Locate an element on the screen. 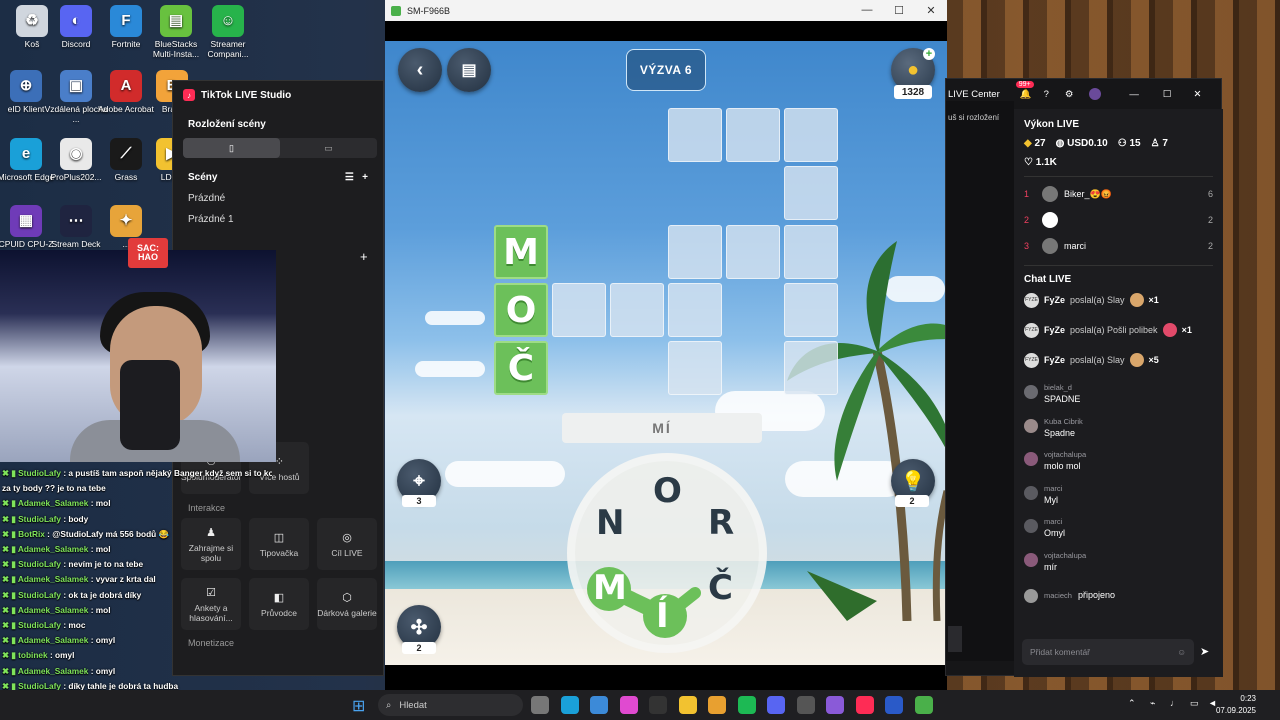 The width and height of the screenshot is (1280, 720). microphone is located at coordinates (150, 405).